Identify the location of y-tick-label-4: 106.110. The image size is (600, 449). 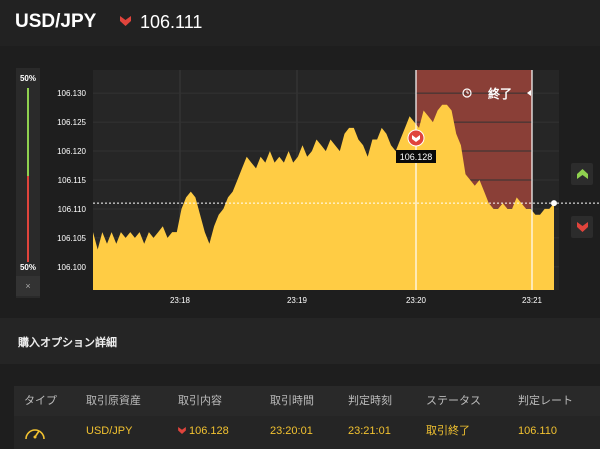
(72, 209).